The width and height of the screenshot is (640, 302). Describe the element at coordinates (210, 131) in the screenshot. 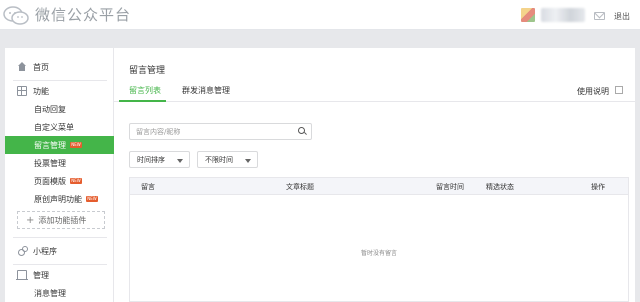

I see `search-input` at that location.